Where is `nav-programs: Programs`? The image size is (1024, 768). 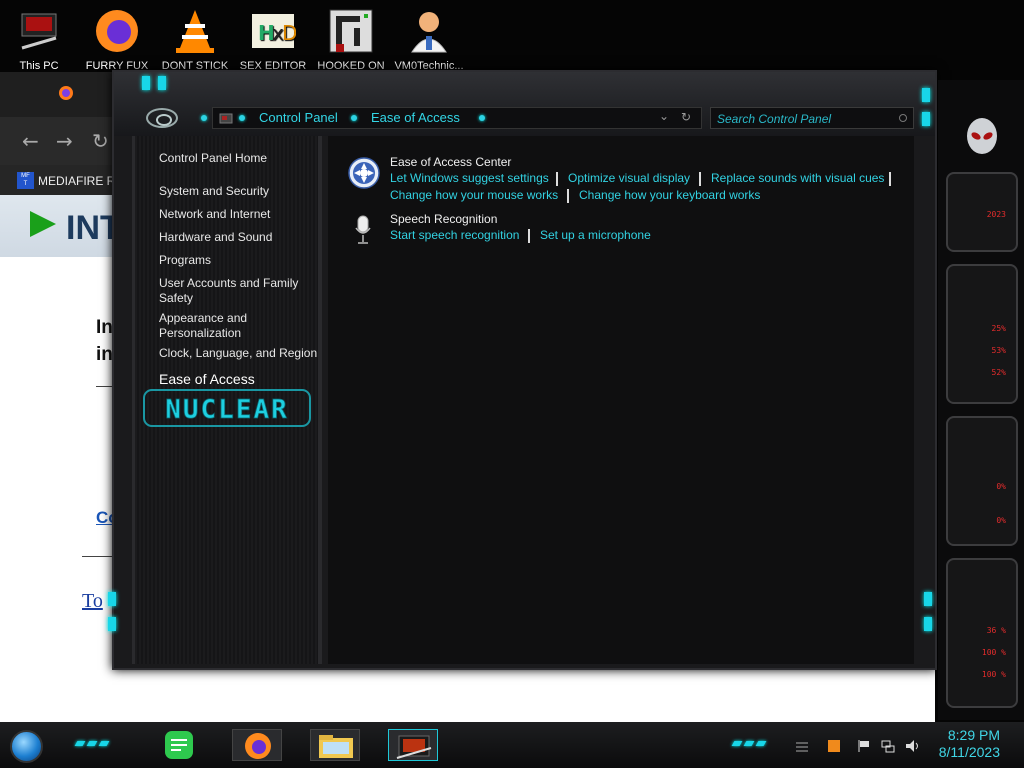 nav-programs: Programs is located at coordinates (239, 260).